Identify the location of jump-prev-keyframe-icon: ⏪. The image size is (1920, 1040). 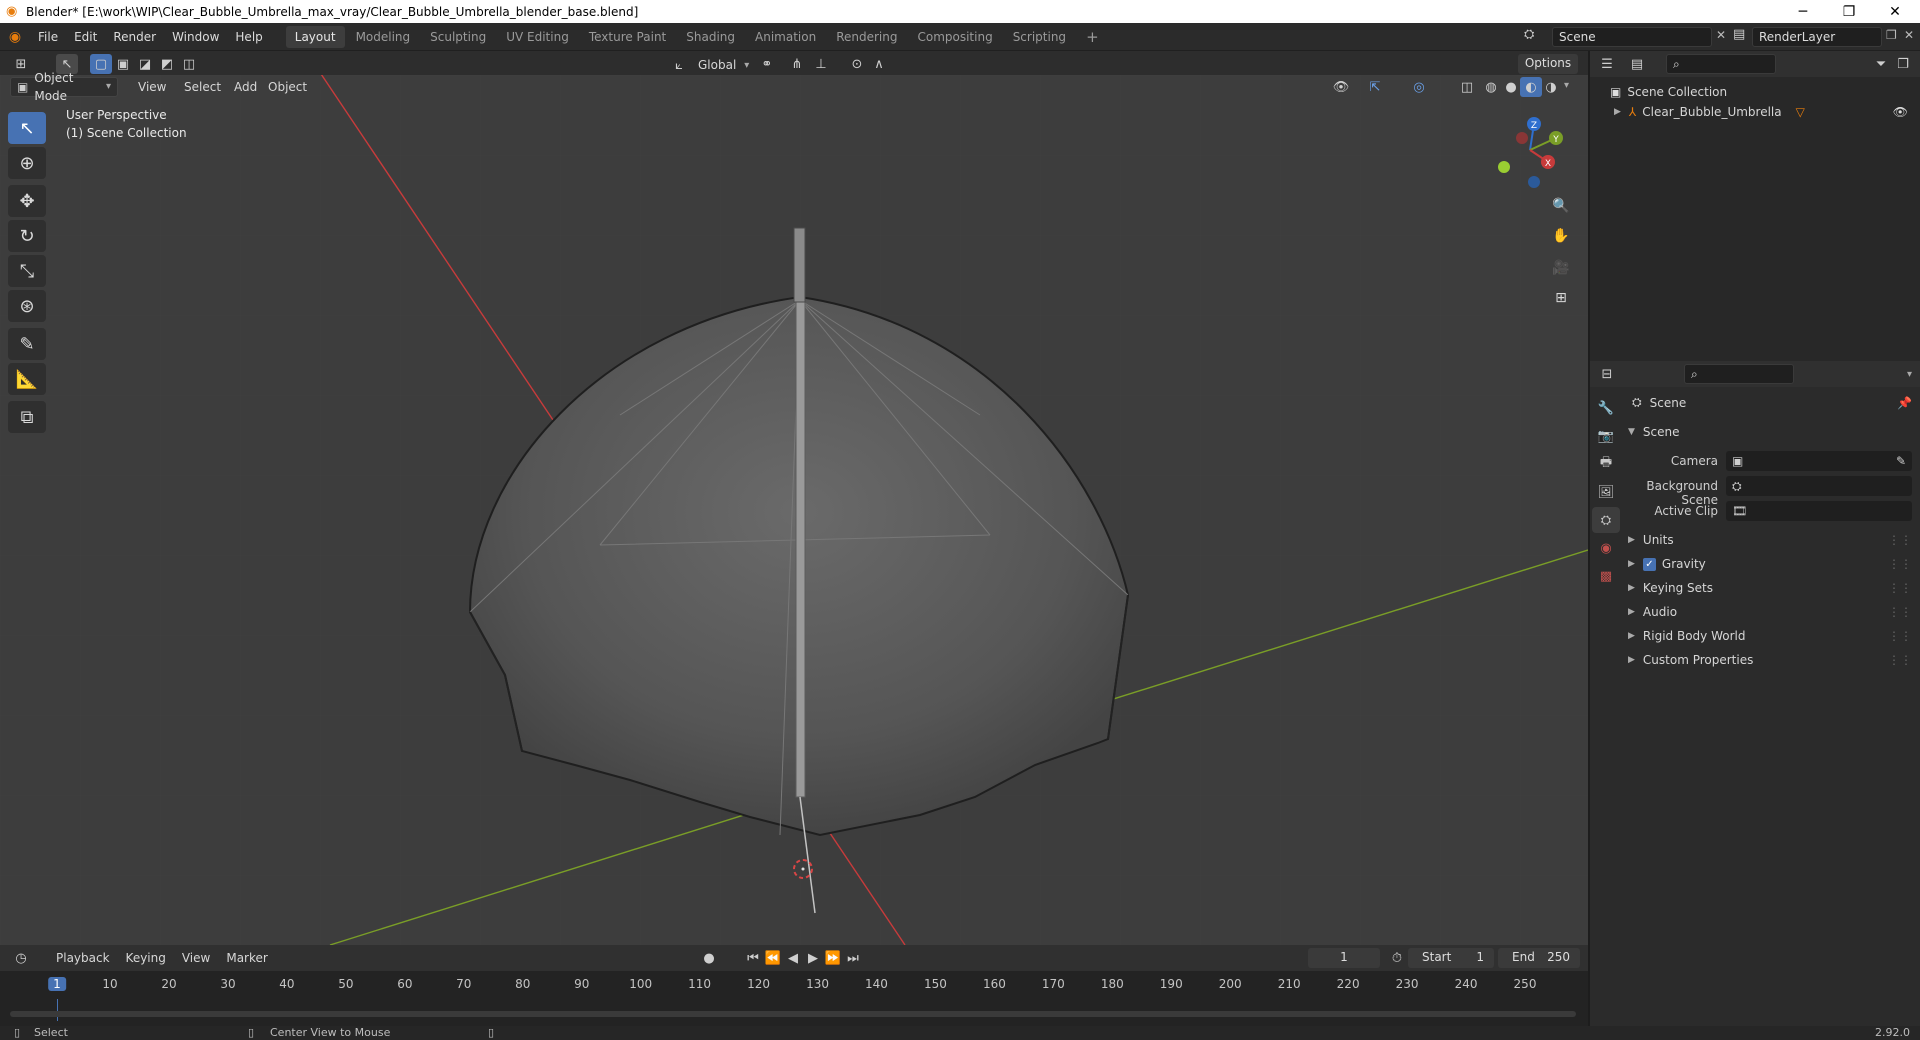
(773, 958).